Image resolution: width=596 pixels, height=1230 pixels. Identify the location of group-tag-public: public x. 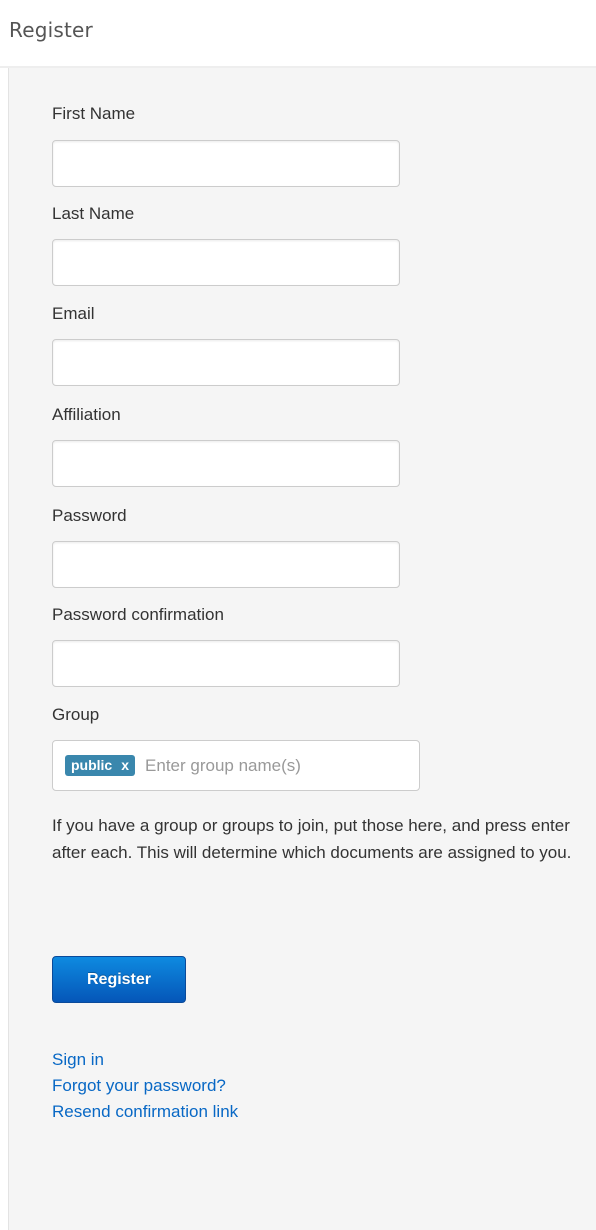
(100, 765).